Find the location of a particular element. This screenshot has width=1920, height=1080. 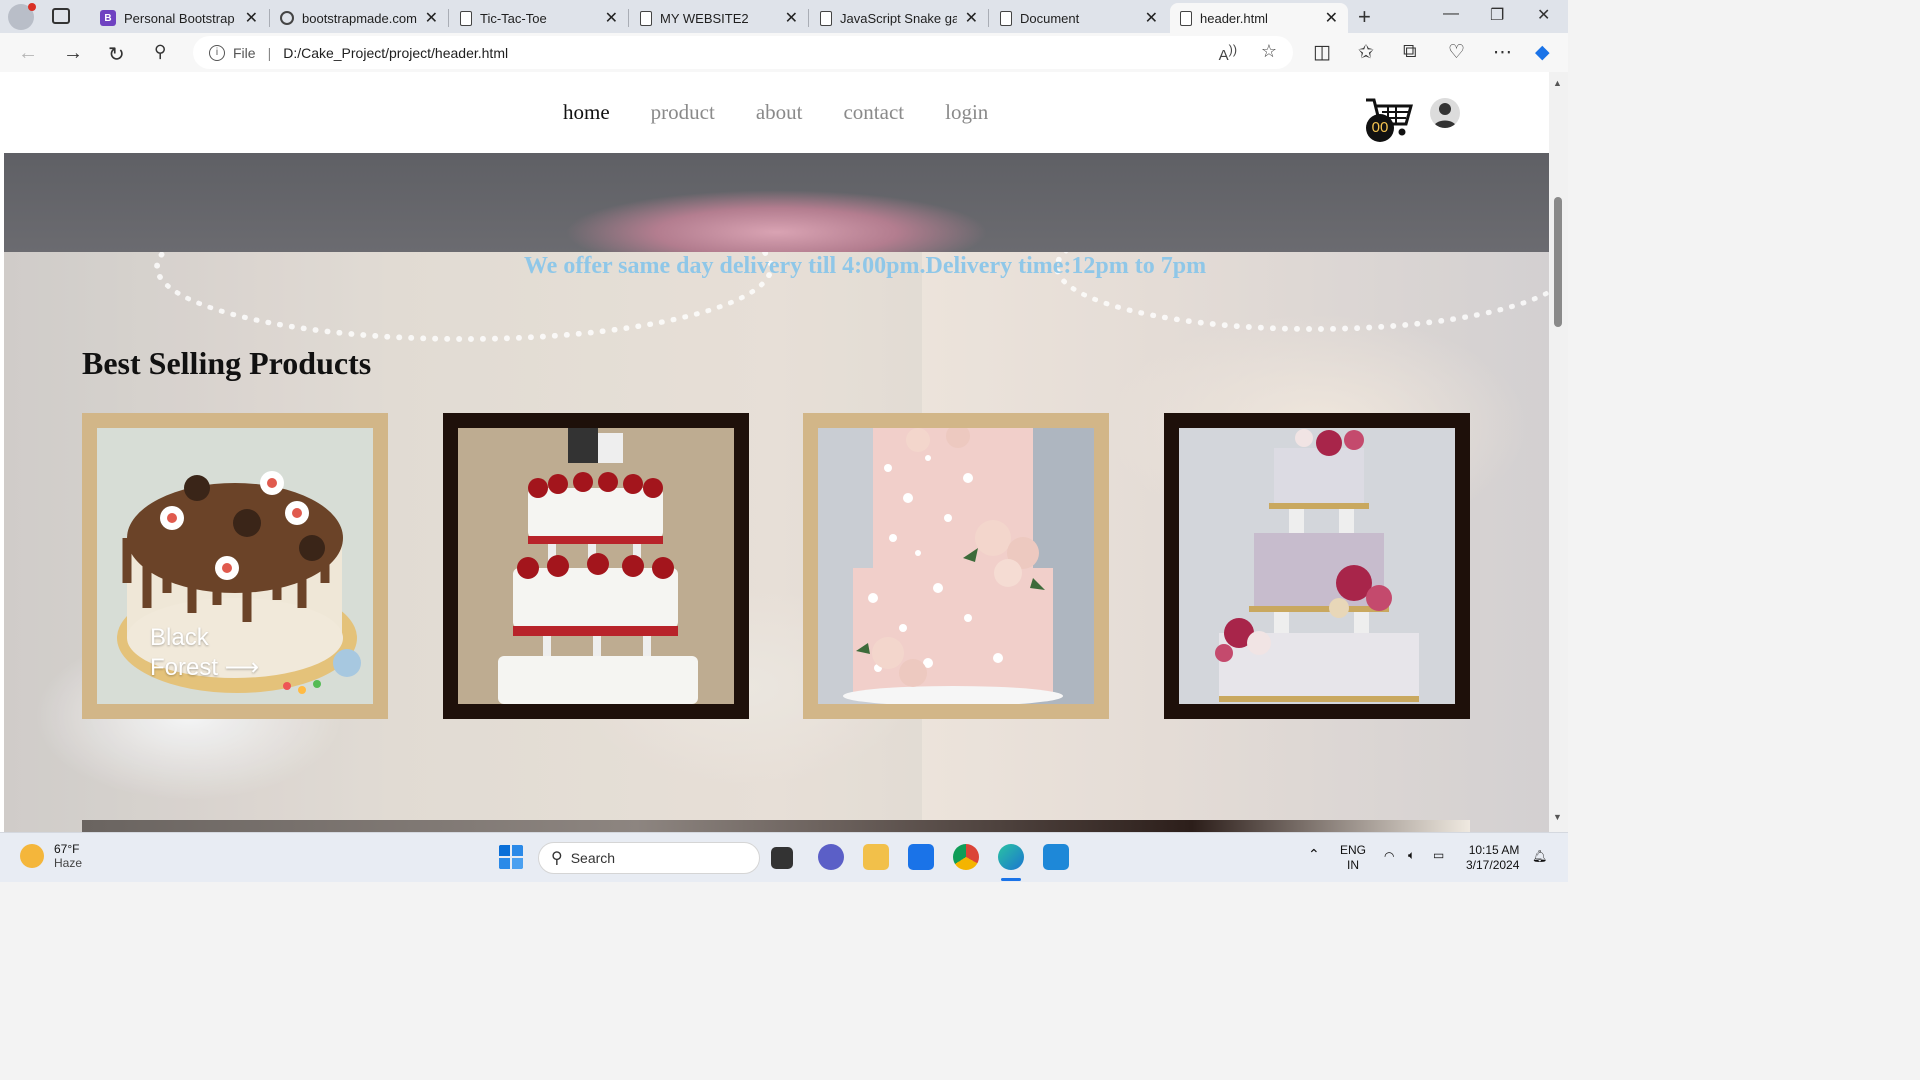

search-icon: ⚲ is located at coordinates (160, 52).